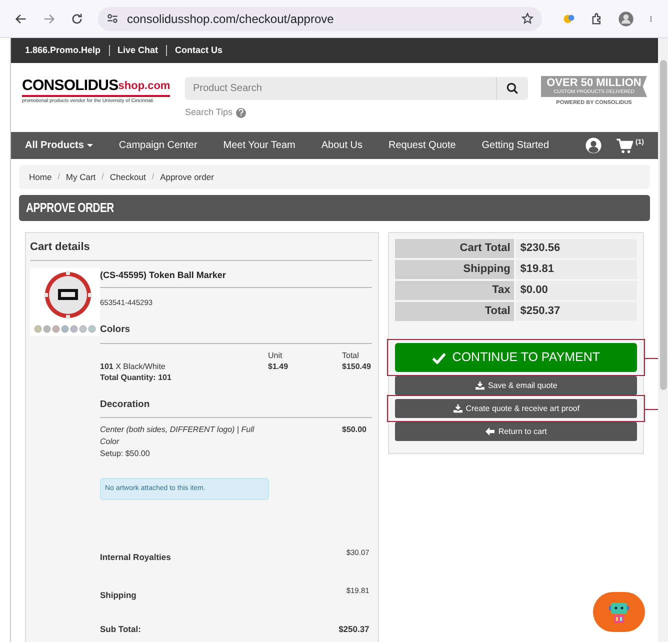 This screenshot has width=668, height=642. What do you see at coordinates (209, 113) in the screenshot?
I see `search-tips-link: Search Tips` at bounding box center [209, 113].